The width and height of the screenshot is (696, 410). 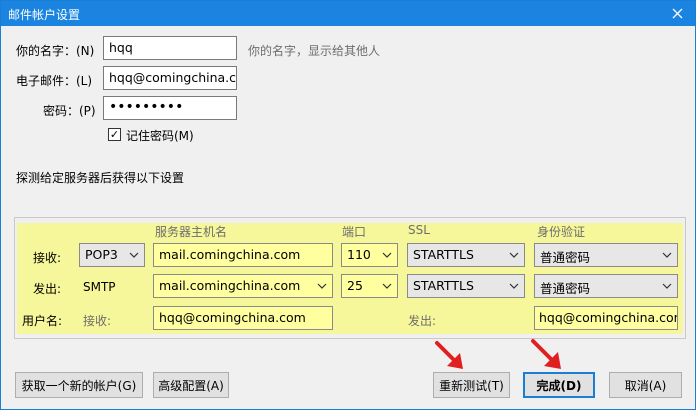 I want to click on username-outgoing-label: 发出:, so click(x=422, y=321).